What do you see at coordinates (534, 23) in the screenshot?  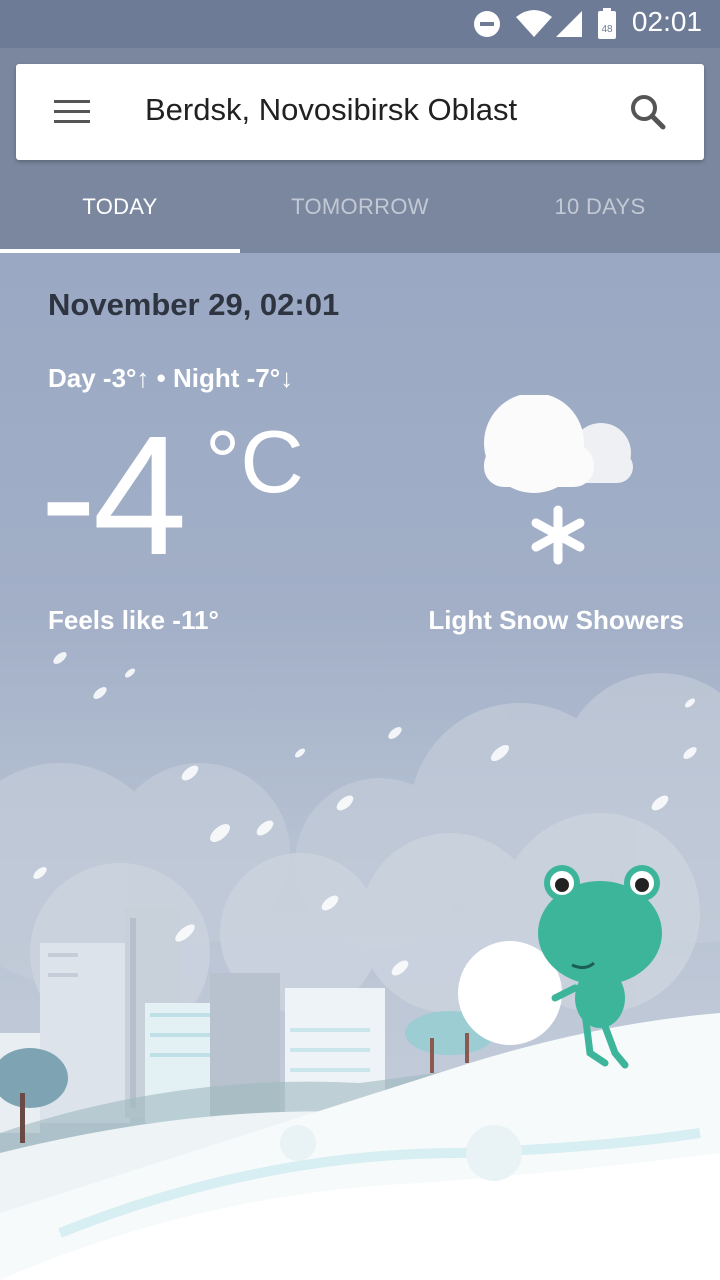 I see `wifi-icon` at bounding box center [534, 23].